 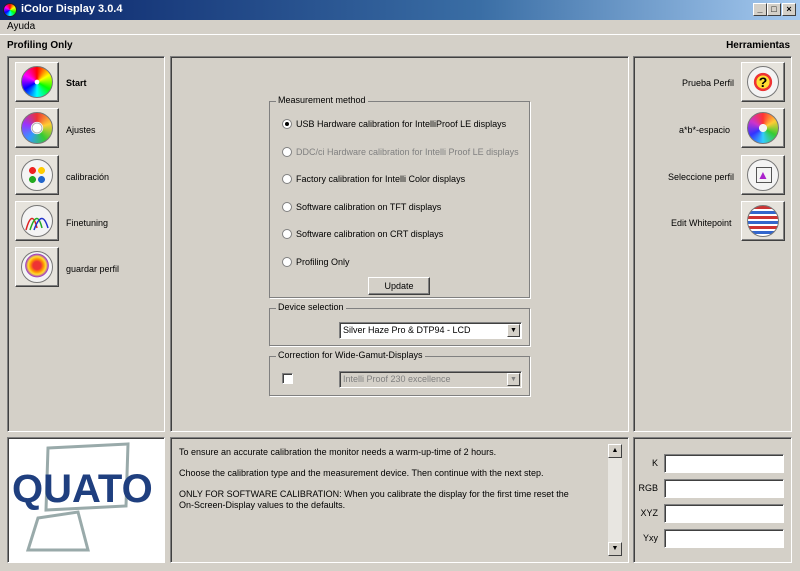 I want to click on curves-icon, so click(x=37, y=221).